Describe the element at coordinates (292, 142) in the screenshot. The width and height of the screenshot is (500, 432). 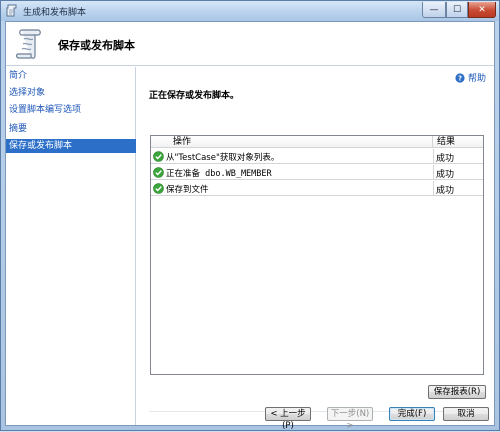
I see `column-header-action: 操作` at that location.